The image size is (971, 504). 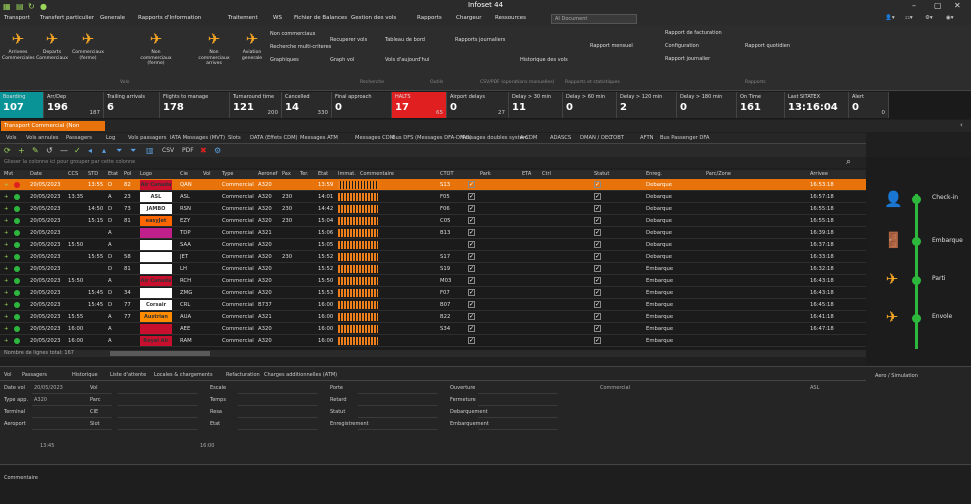 What do you see at coordinates (596, 138) in the screenshot?
I see `grid-tab: DMAN / DEC` at bounding box center [596, 138].